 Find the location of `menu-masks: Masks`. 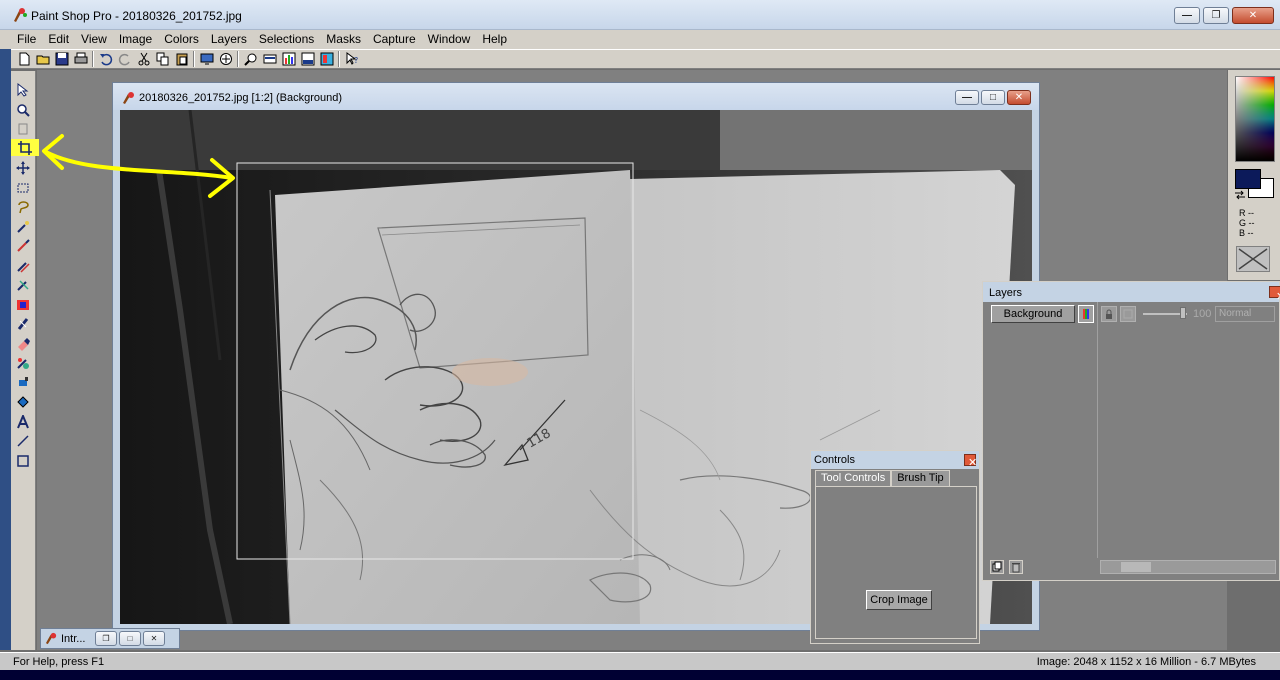

menu-masks: Masks is located at coordinates (343, 39).